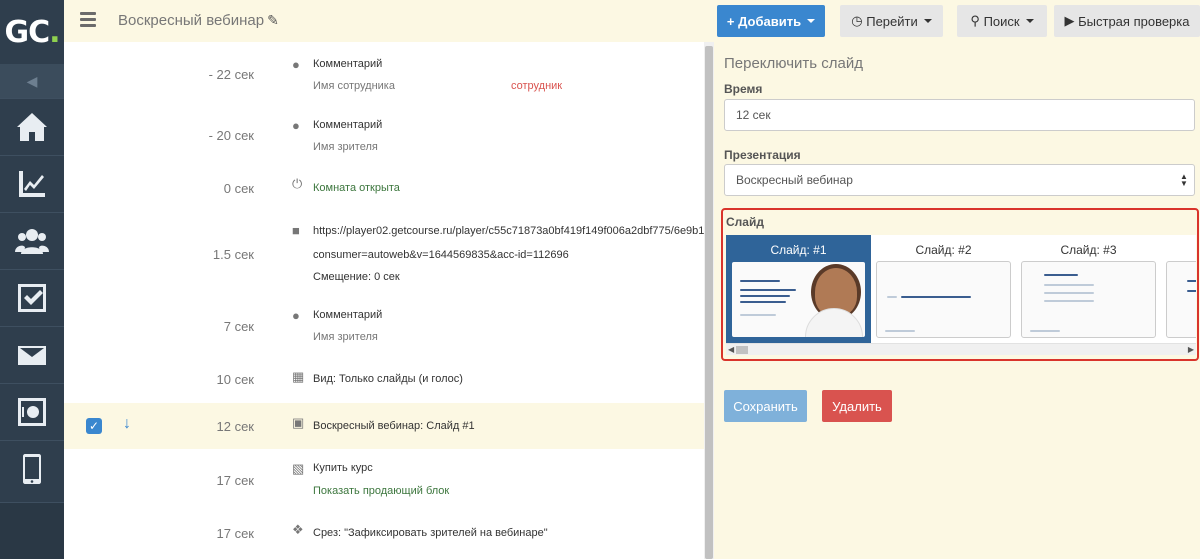 The height and width of the screenshot is (559, 1200). What do you see at coordinates (743, 89) in the screenshot?
I see `time-label: Время` at bounding box center [743, 89].